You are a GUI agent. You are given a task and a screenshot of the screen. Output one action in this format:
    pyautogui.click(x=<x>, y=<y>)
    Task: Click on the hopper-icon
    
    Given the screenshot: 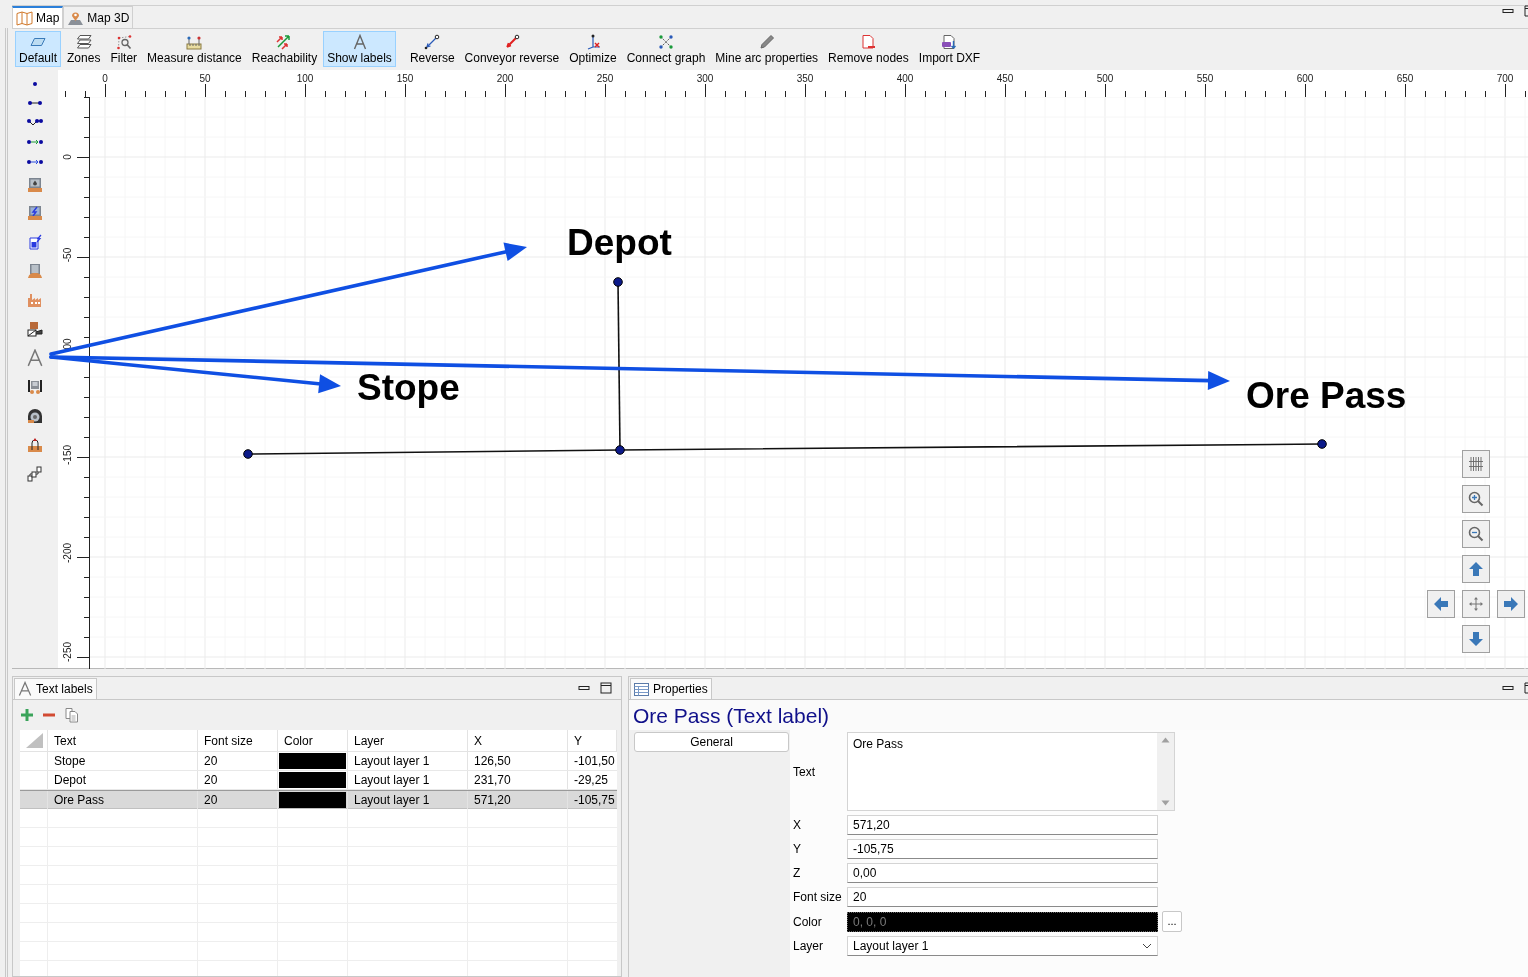 What is the action you would take?
    pyautogui.click(x=35, y=329)
    